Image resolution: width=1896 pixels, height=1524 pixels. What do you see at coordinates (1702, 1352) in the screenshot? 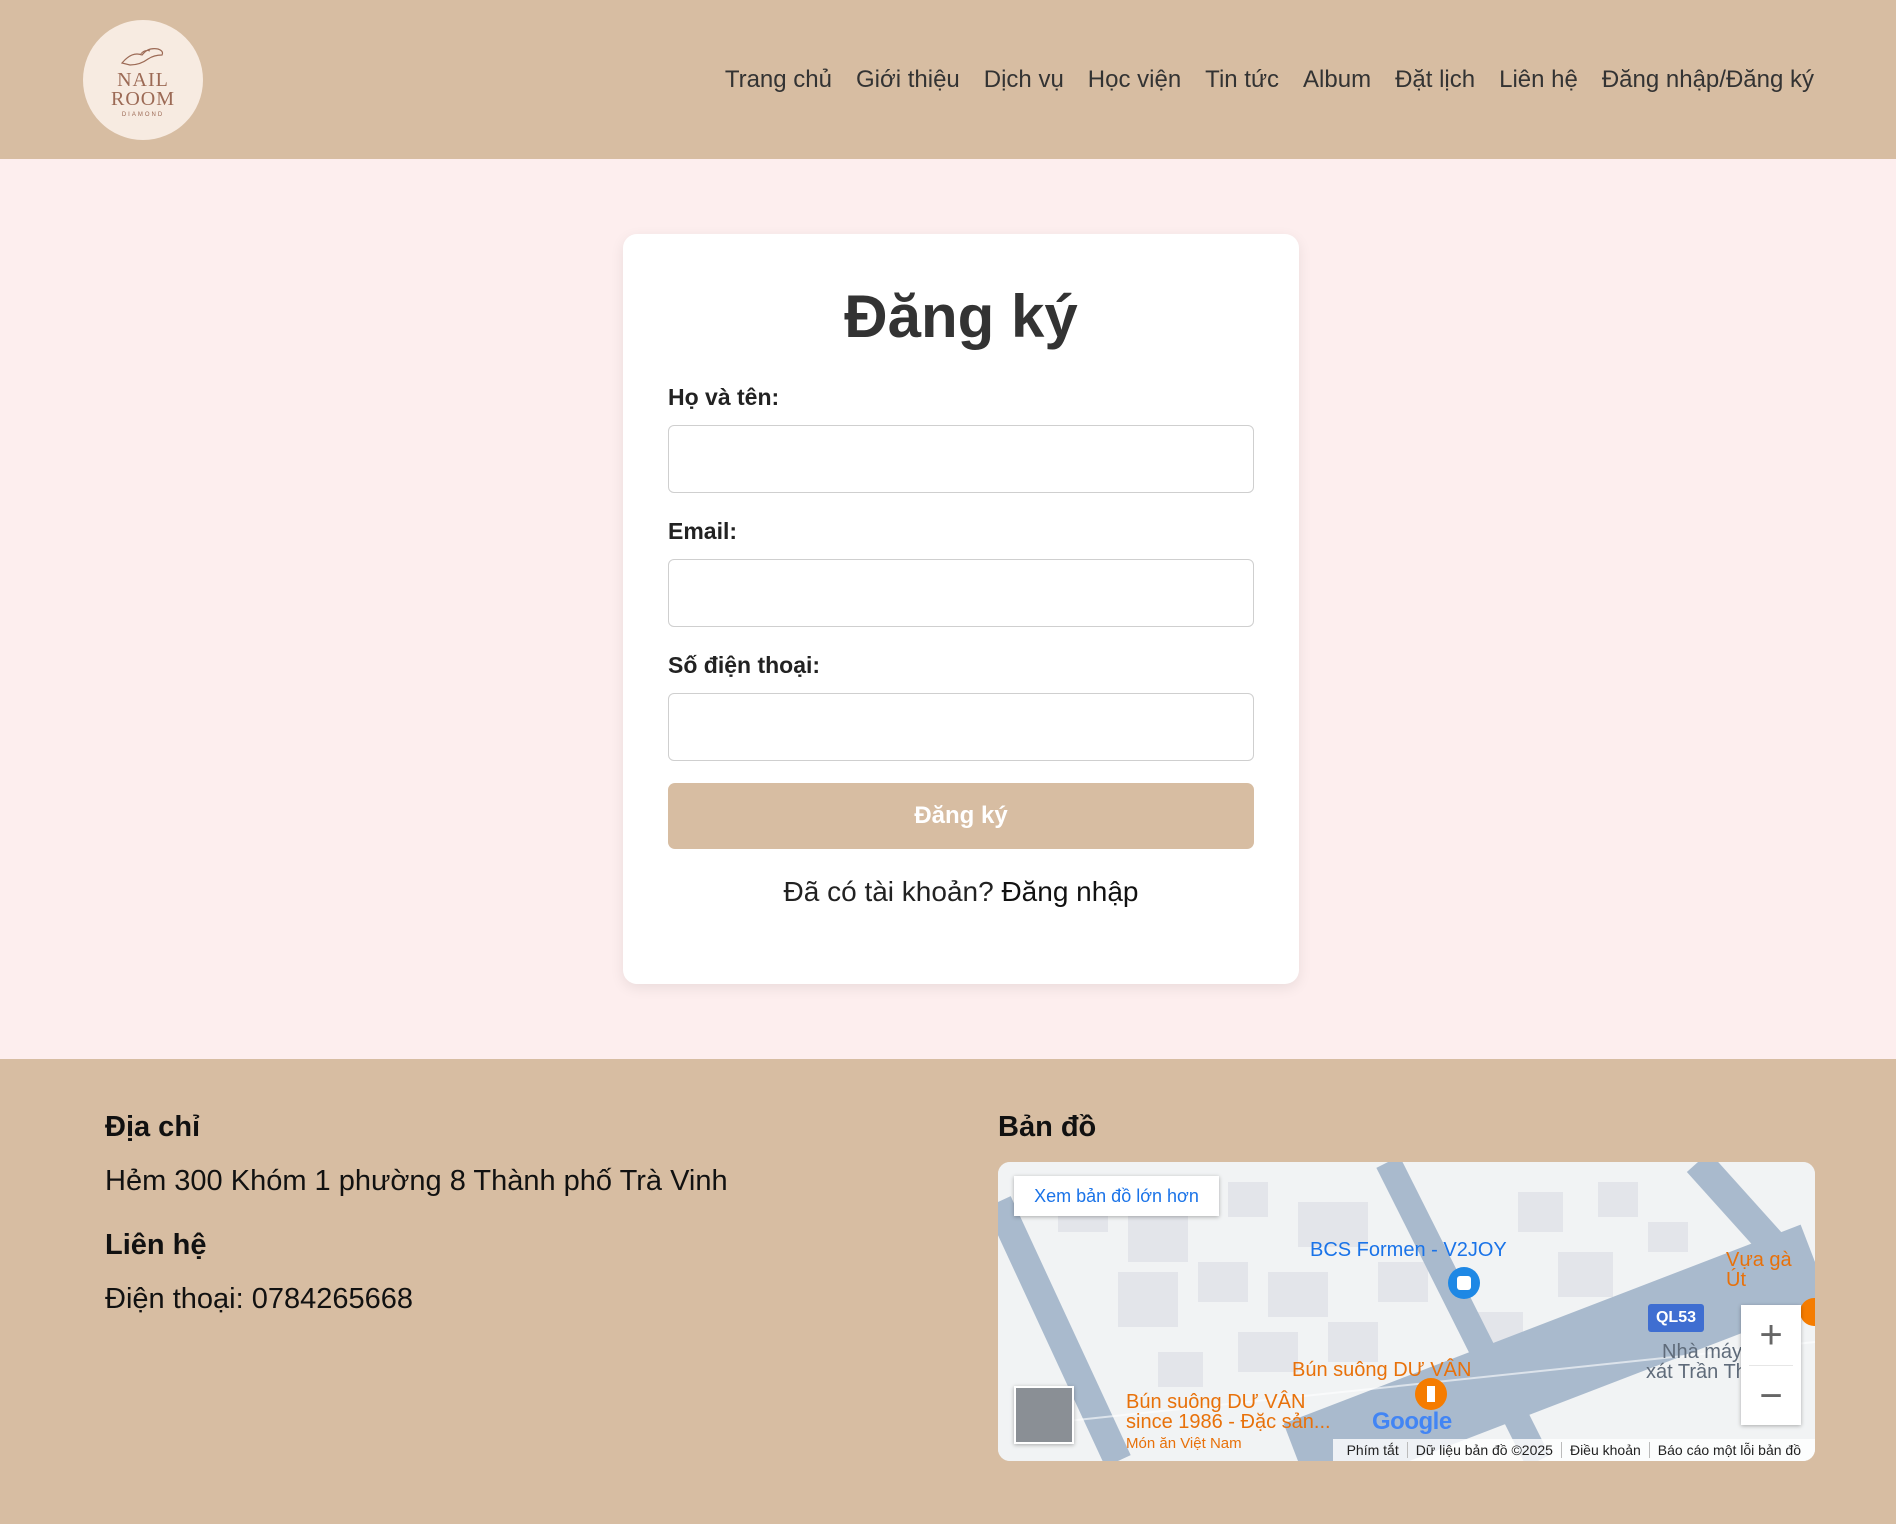
I see `map-place-nha-may: Nhà máy` at bounding box center [1702, 1352].